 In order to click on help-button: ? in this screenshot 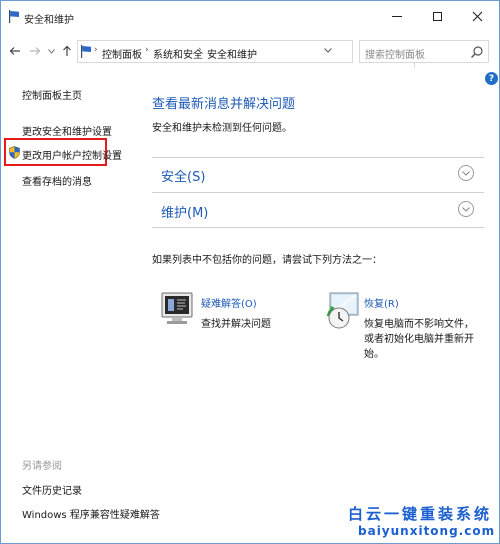, I will do `click(491, 78)`.